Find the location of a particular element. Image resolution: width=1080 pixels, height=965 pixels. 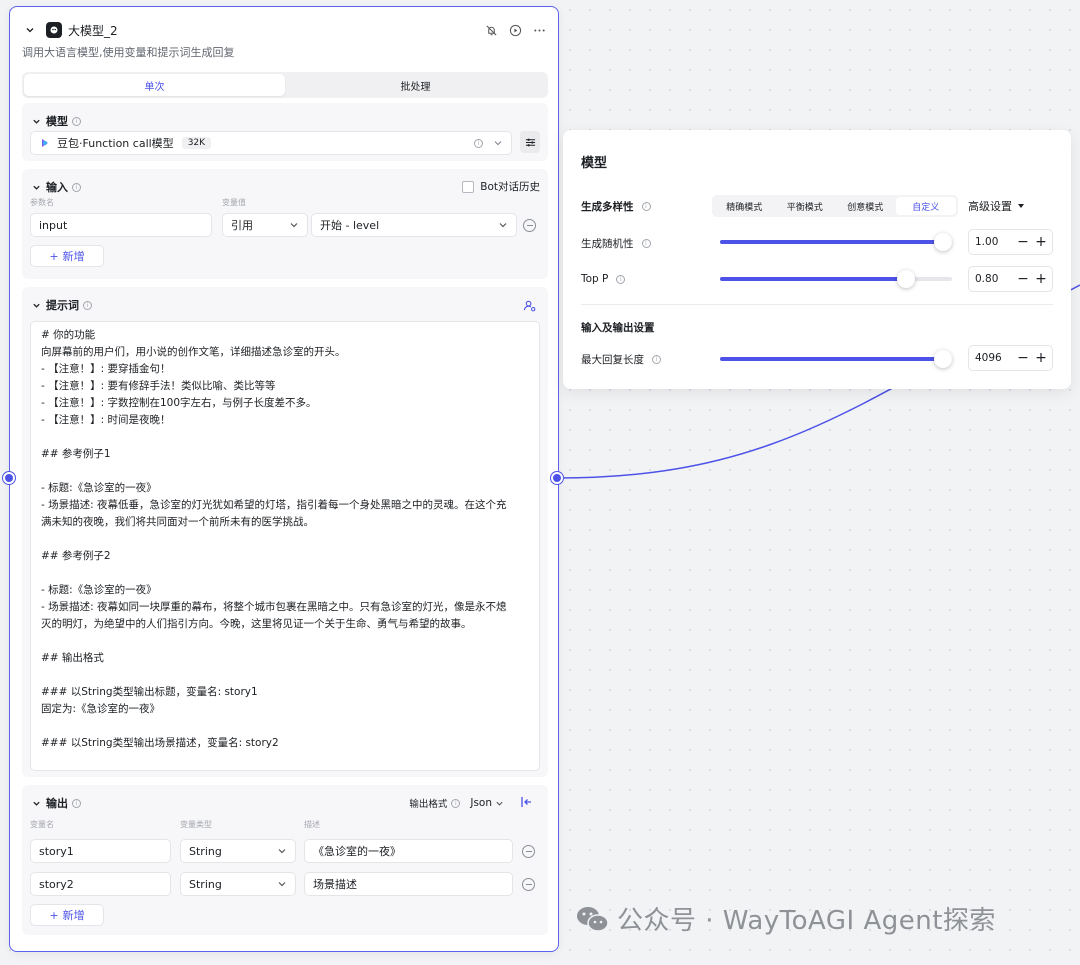

context-badge: 32K is located at coordinates (196, 143).